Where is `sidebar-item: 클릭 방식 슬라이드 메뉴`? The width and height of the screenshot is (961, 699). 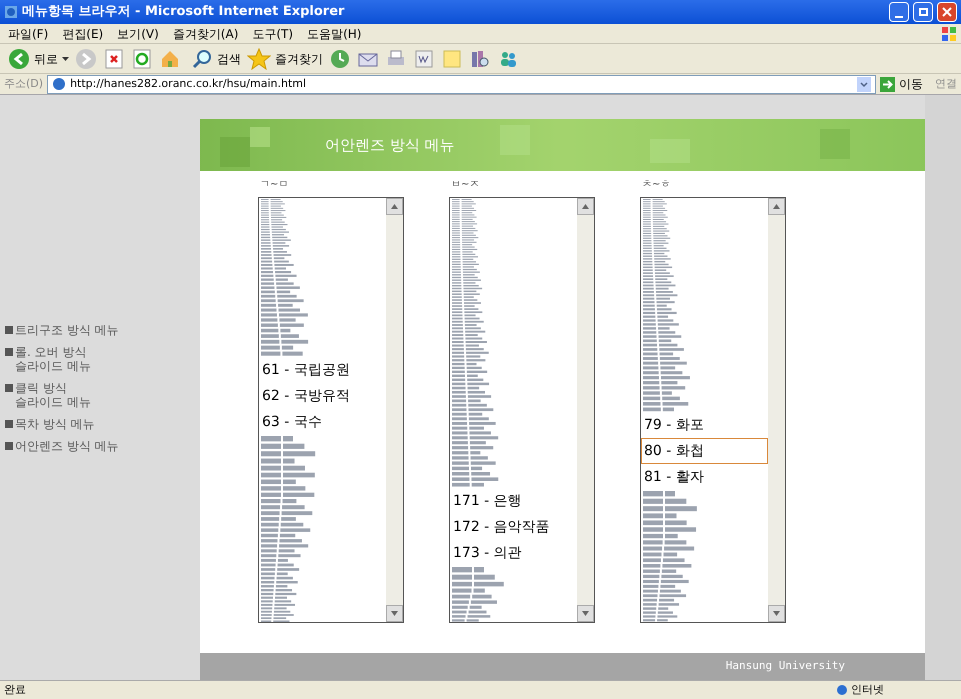
sidebar-item: 클릭 방식 슬라이드 메뉴 is located at coordinates (102, 394).